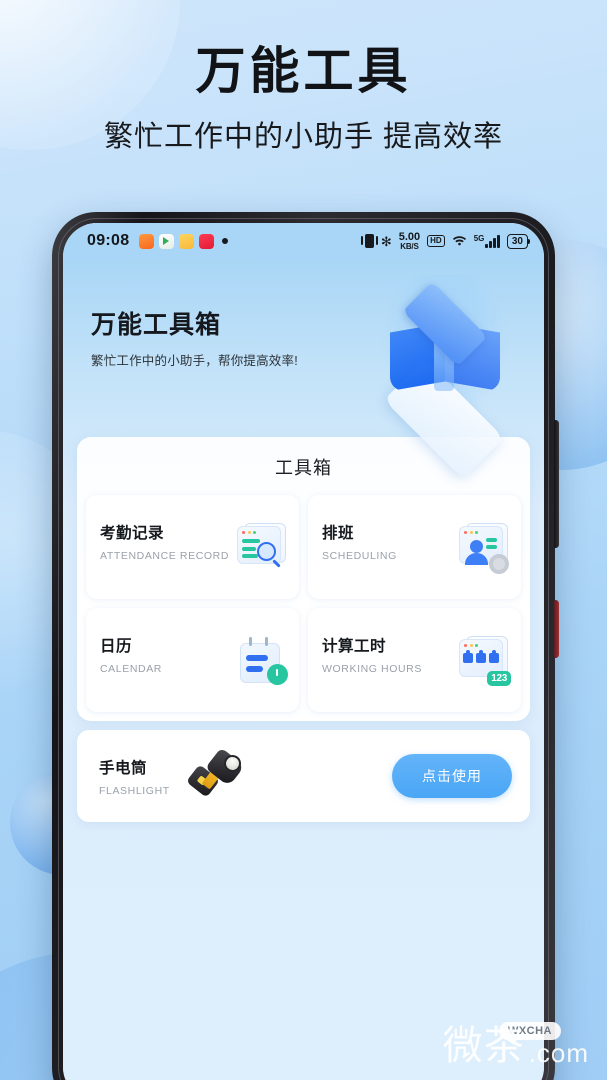 This screenshot has width=607, height=1080. Describe the element at coordinates (303, 71) in the screenshot. I see `promo-headline: 万能工具` at that location.